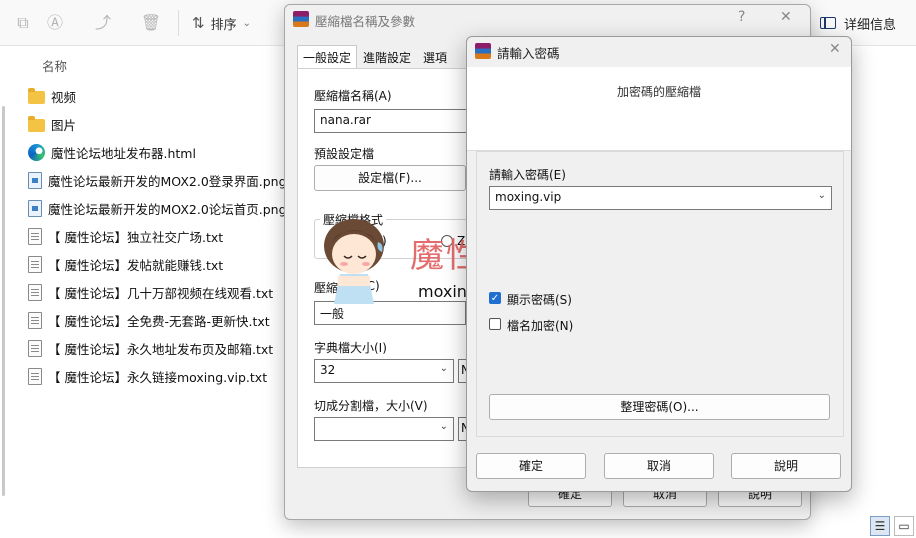 The width and height of the screenshot is (916, 538). Describe the element at coordinates (495, 324) in the screenshot. I see `encrypt-names-checkbox` at that location.